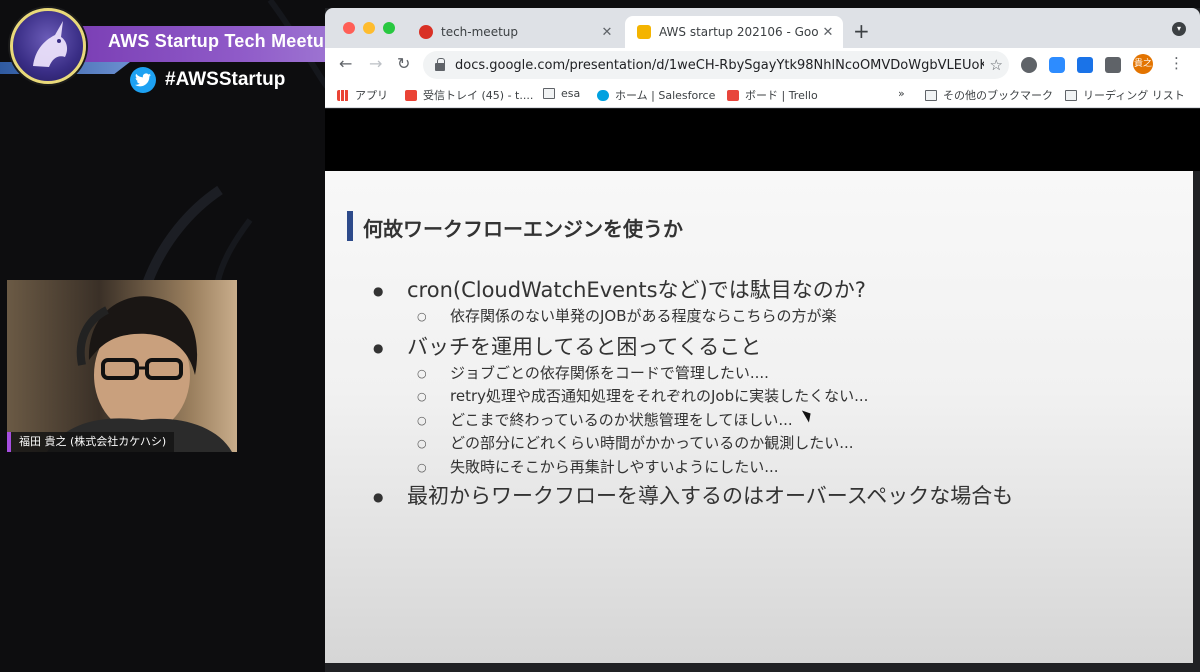  I want to click on bookmark-label: リーディング リスト, so click(1134, 95).